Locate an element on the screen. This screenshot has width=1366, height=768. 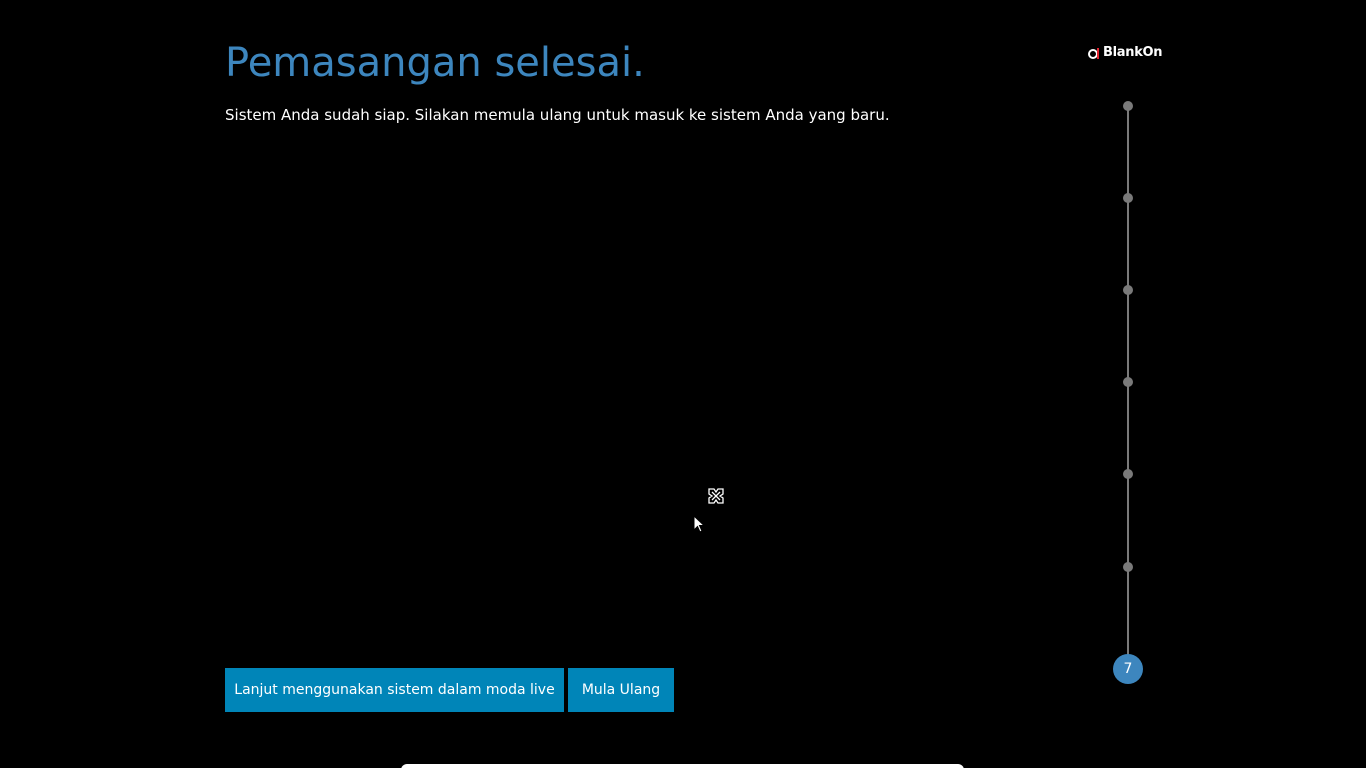
busy-cursor-icon is located at coordinates (716, 496).